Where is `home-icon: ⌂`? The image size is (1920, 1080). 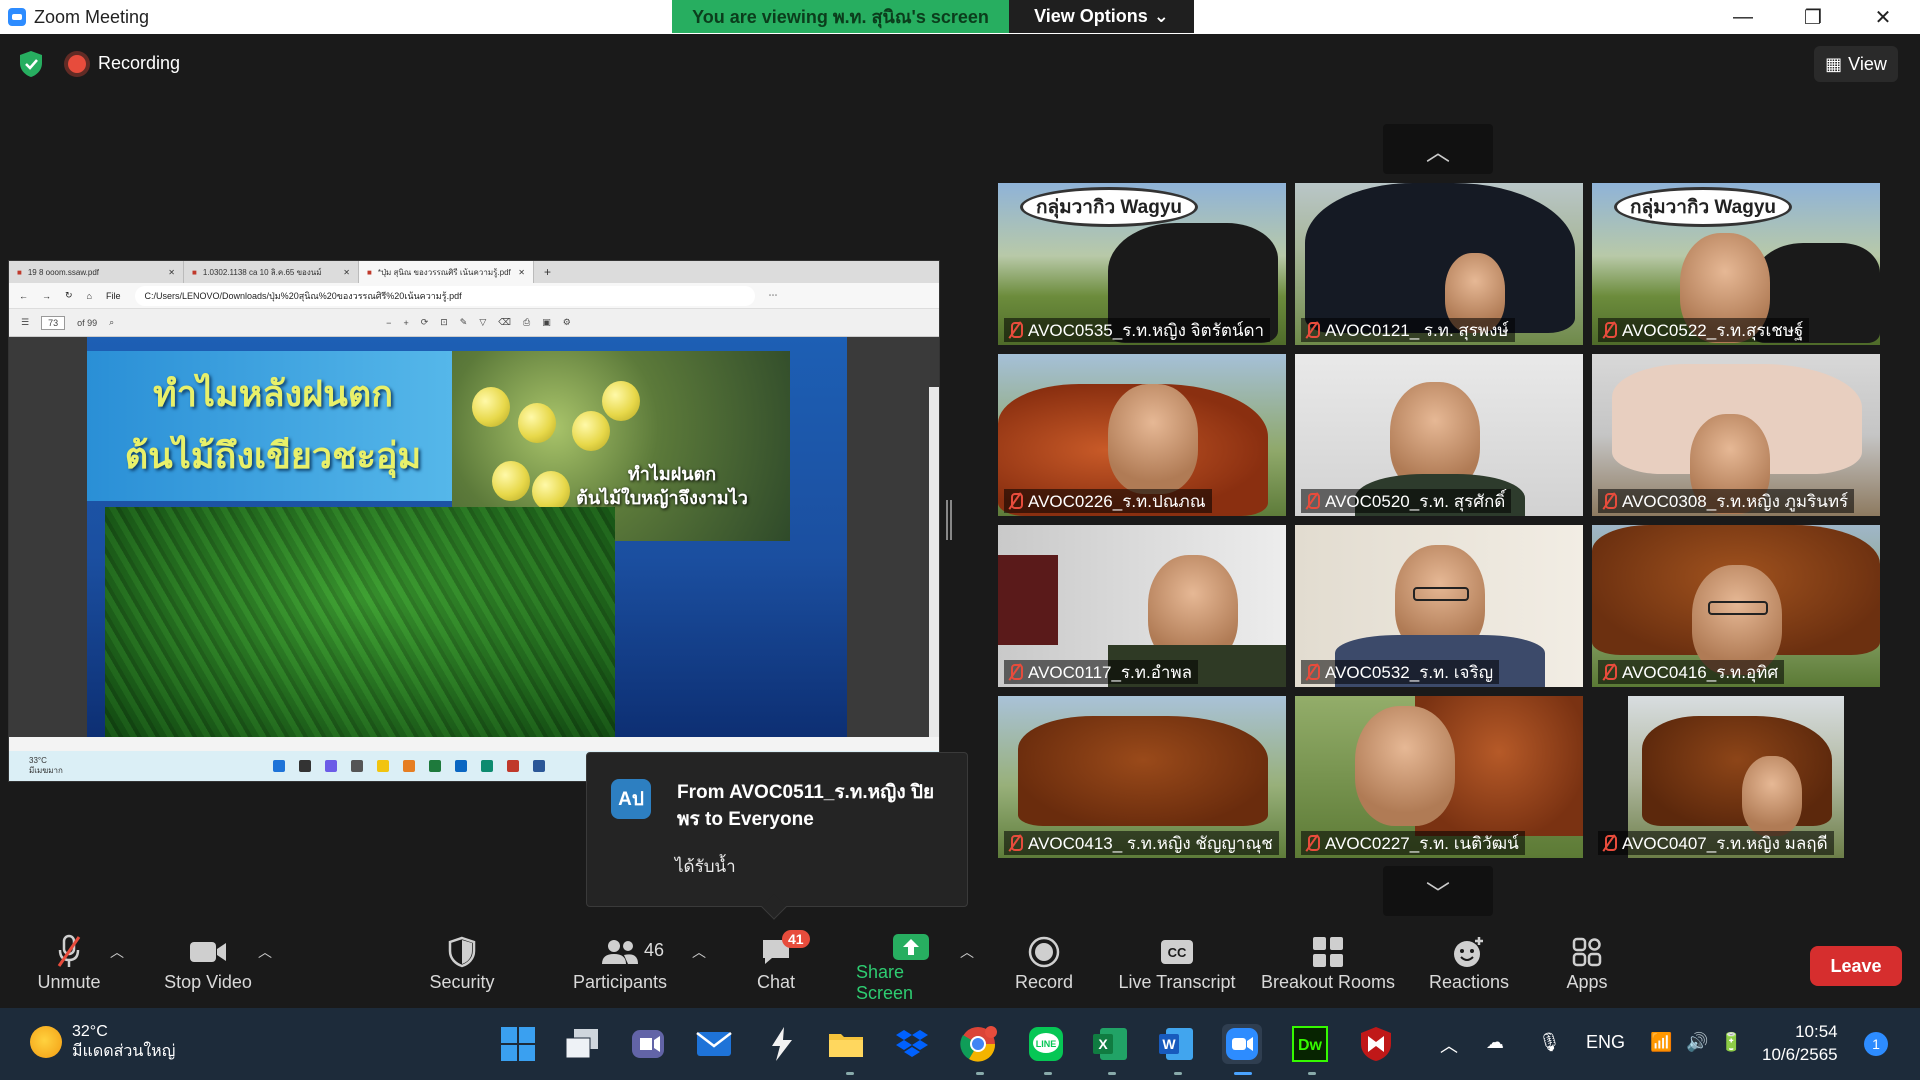
home-icon: ⌂ is located at coordinates (89, 296).